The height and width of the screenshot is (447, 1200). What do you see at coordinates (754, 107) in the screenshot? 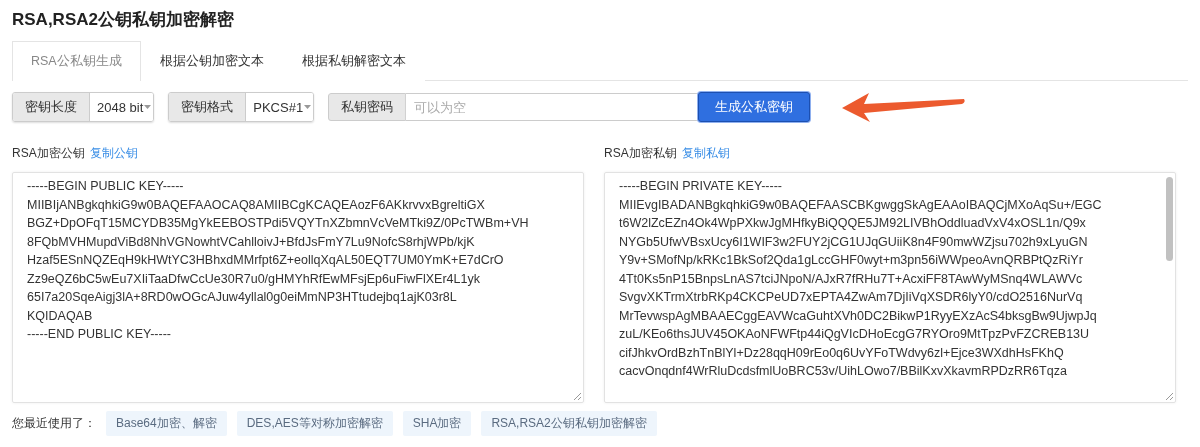
I see `generate-button: 生成公私密钥` at bounding box center [754, 107].